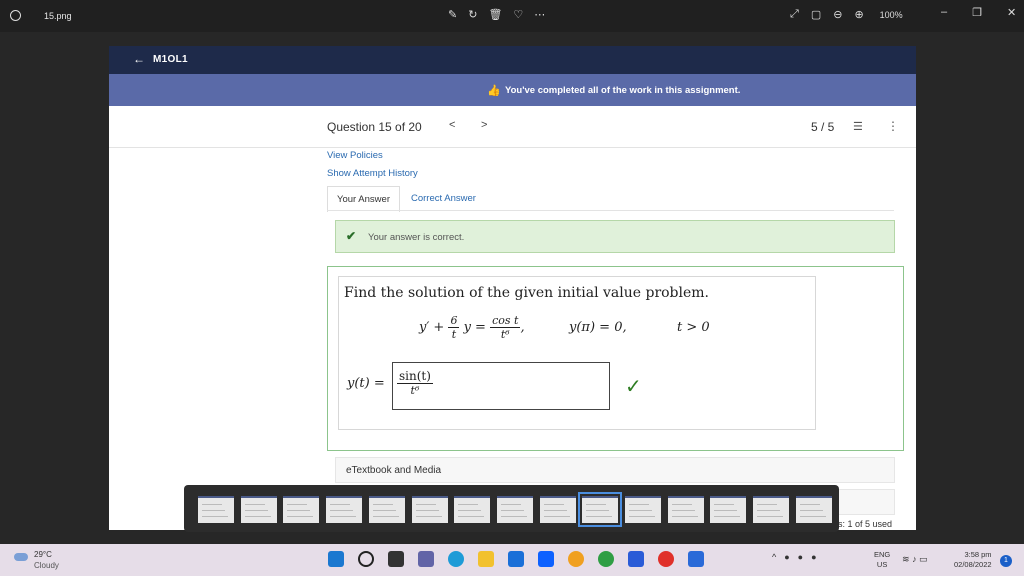 This screenshot has width=1024, height=576. What do you see at coordinates (1006, 561) in the screenshot?
I see `notification-badge: 1` at bounding box center [1006, 561].